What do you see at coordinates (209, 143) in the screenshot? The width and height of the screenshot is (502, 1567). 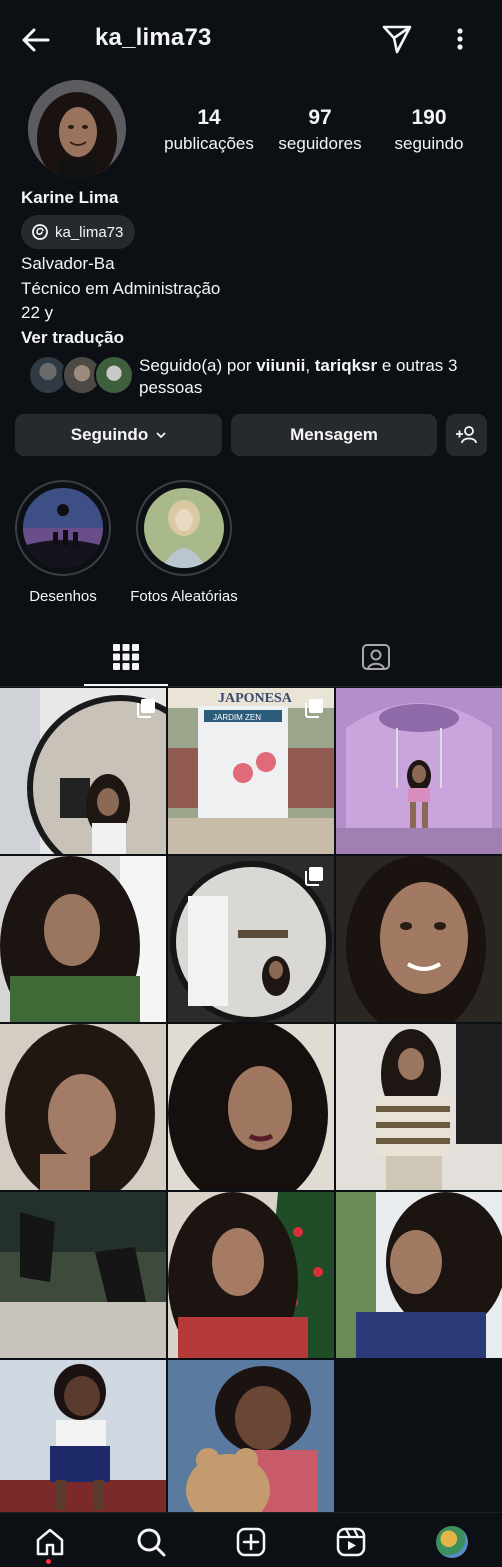 I see `posts-count-label: publicações` at bounding box center [209, 143].